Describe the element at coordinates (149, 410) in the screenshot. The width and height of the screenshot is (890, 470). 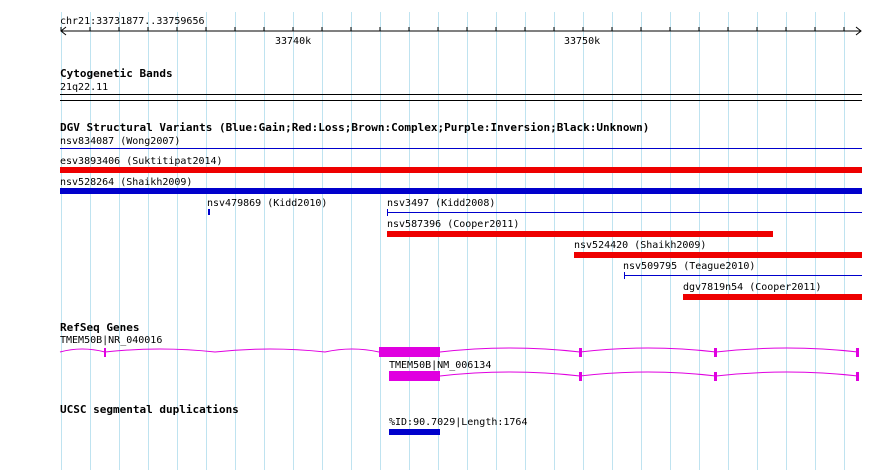
I see `segdup-track-title: UCSC segmental duplications` at that location.